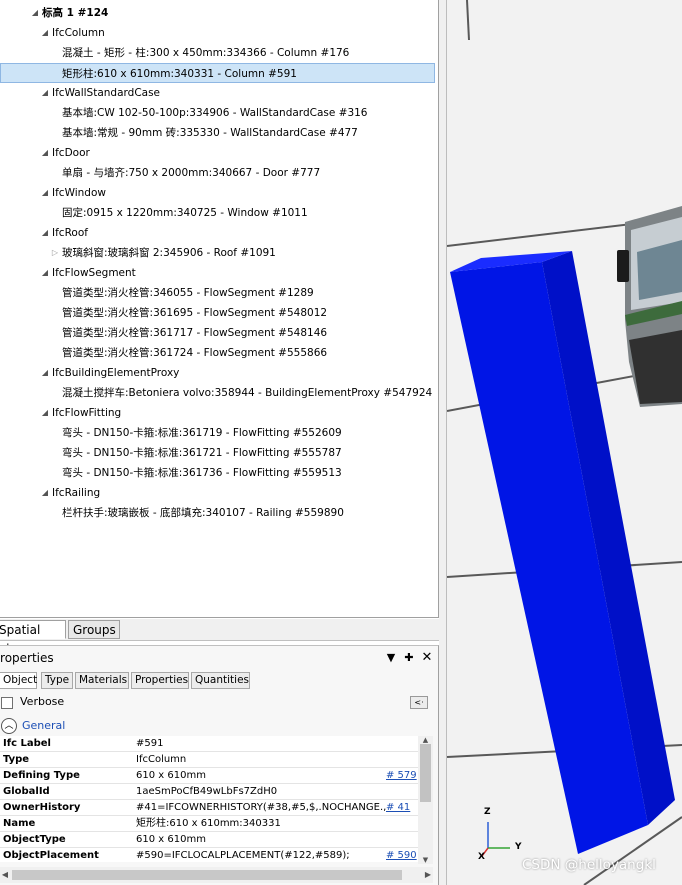 This screenshot has height=885, width=682. I want to click on tree-item-label: 管道类型:消火栓管:361695 - FlowSegment #548012, so click(195, 313).